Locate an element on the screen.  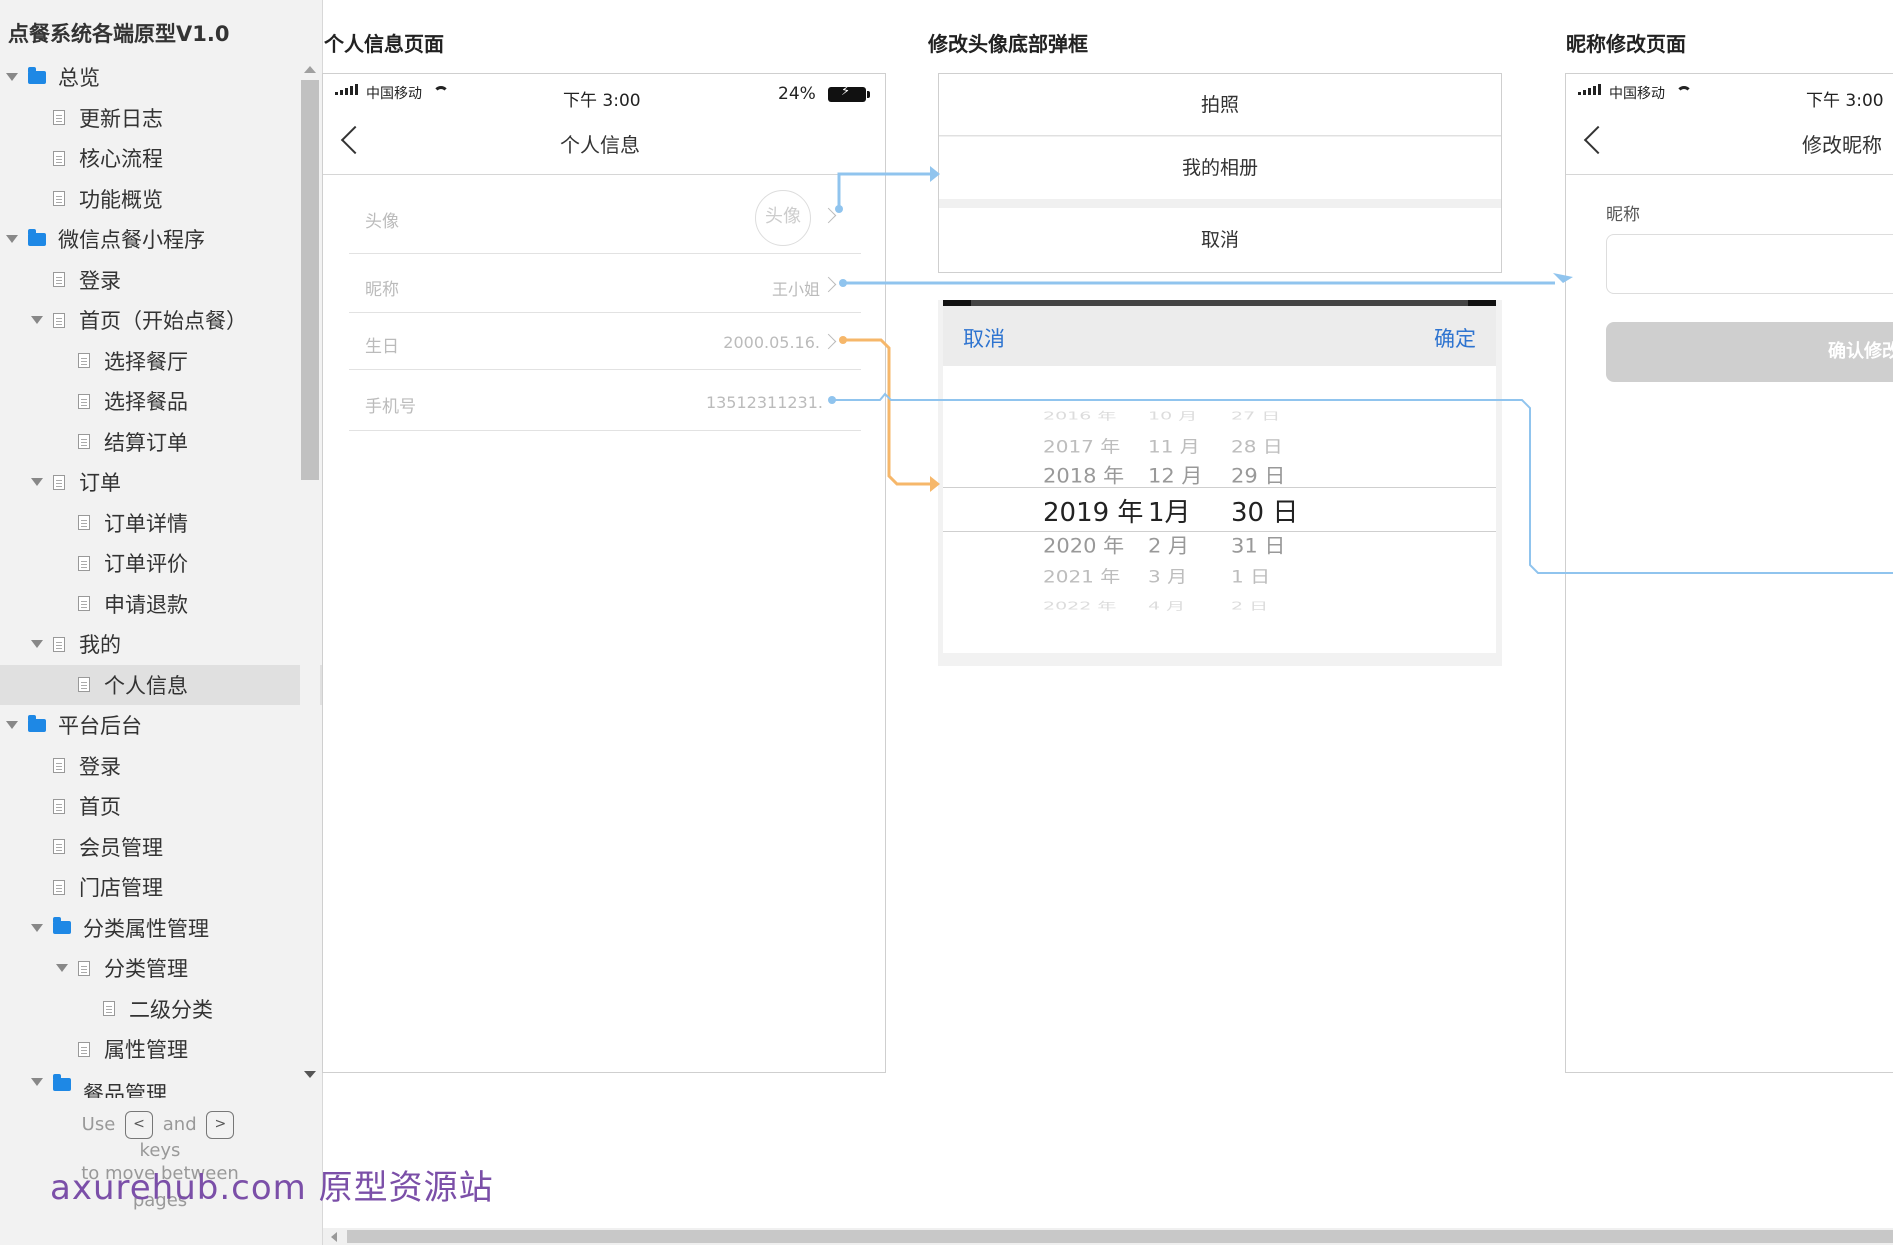
sheet-cancel-button: 取消 is located at coordinates (1220, 240).